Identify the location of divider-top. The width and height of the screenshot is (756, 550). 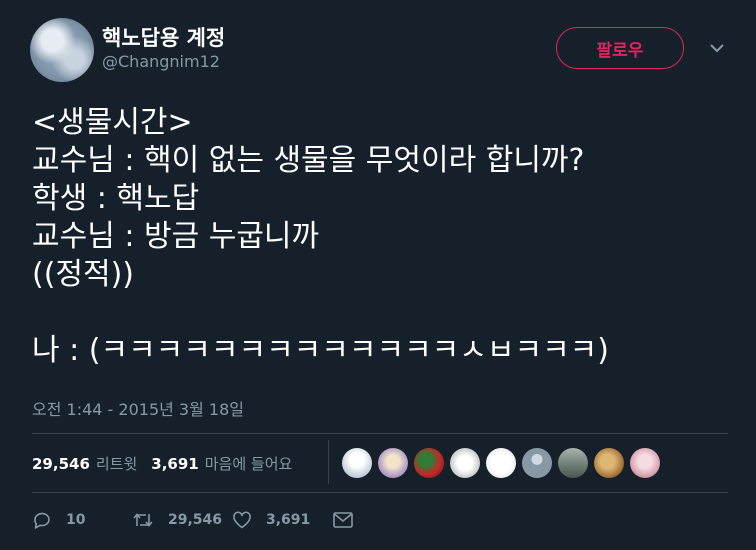
(380, 433).